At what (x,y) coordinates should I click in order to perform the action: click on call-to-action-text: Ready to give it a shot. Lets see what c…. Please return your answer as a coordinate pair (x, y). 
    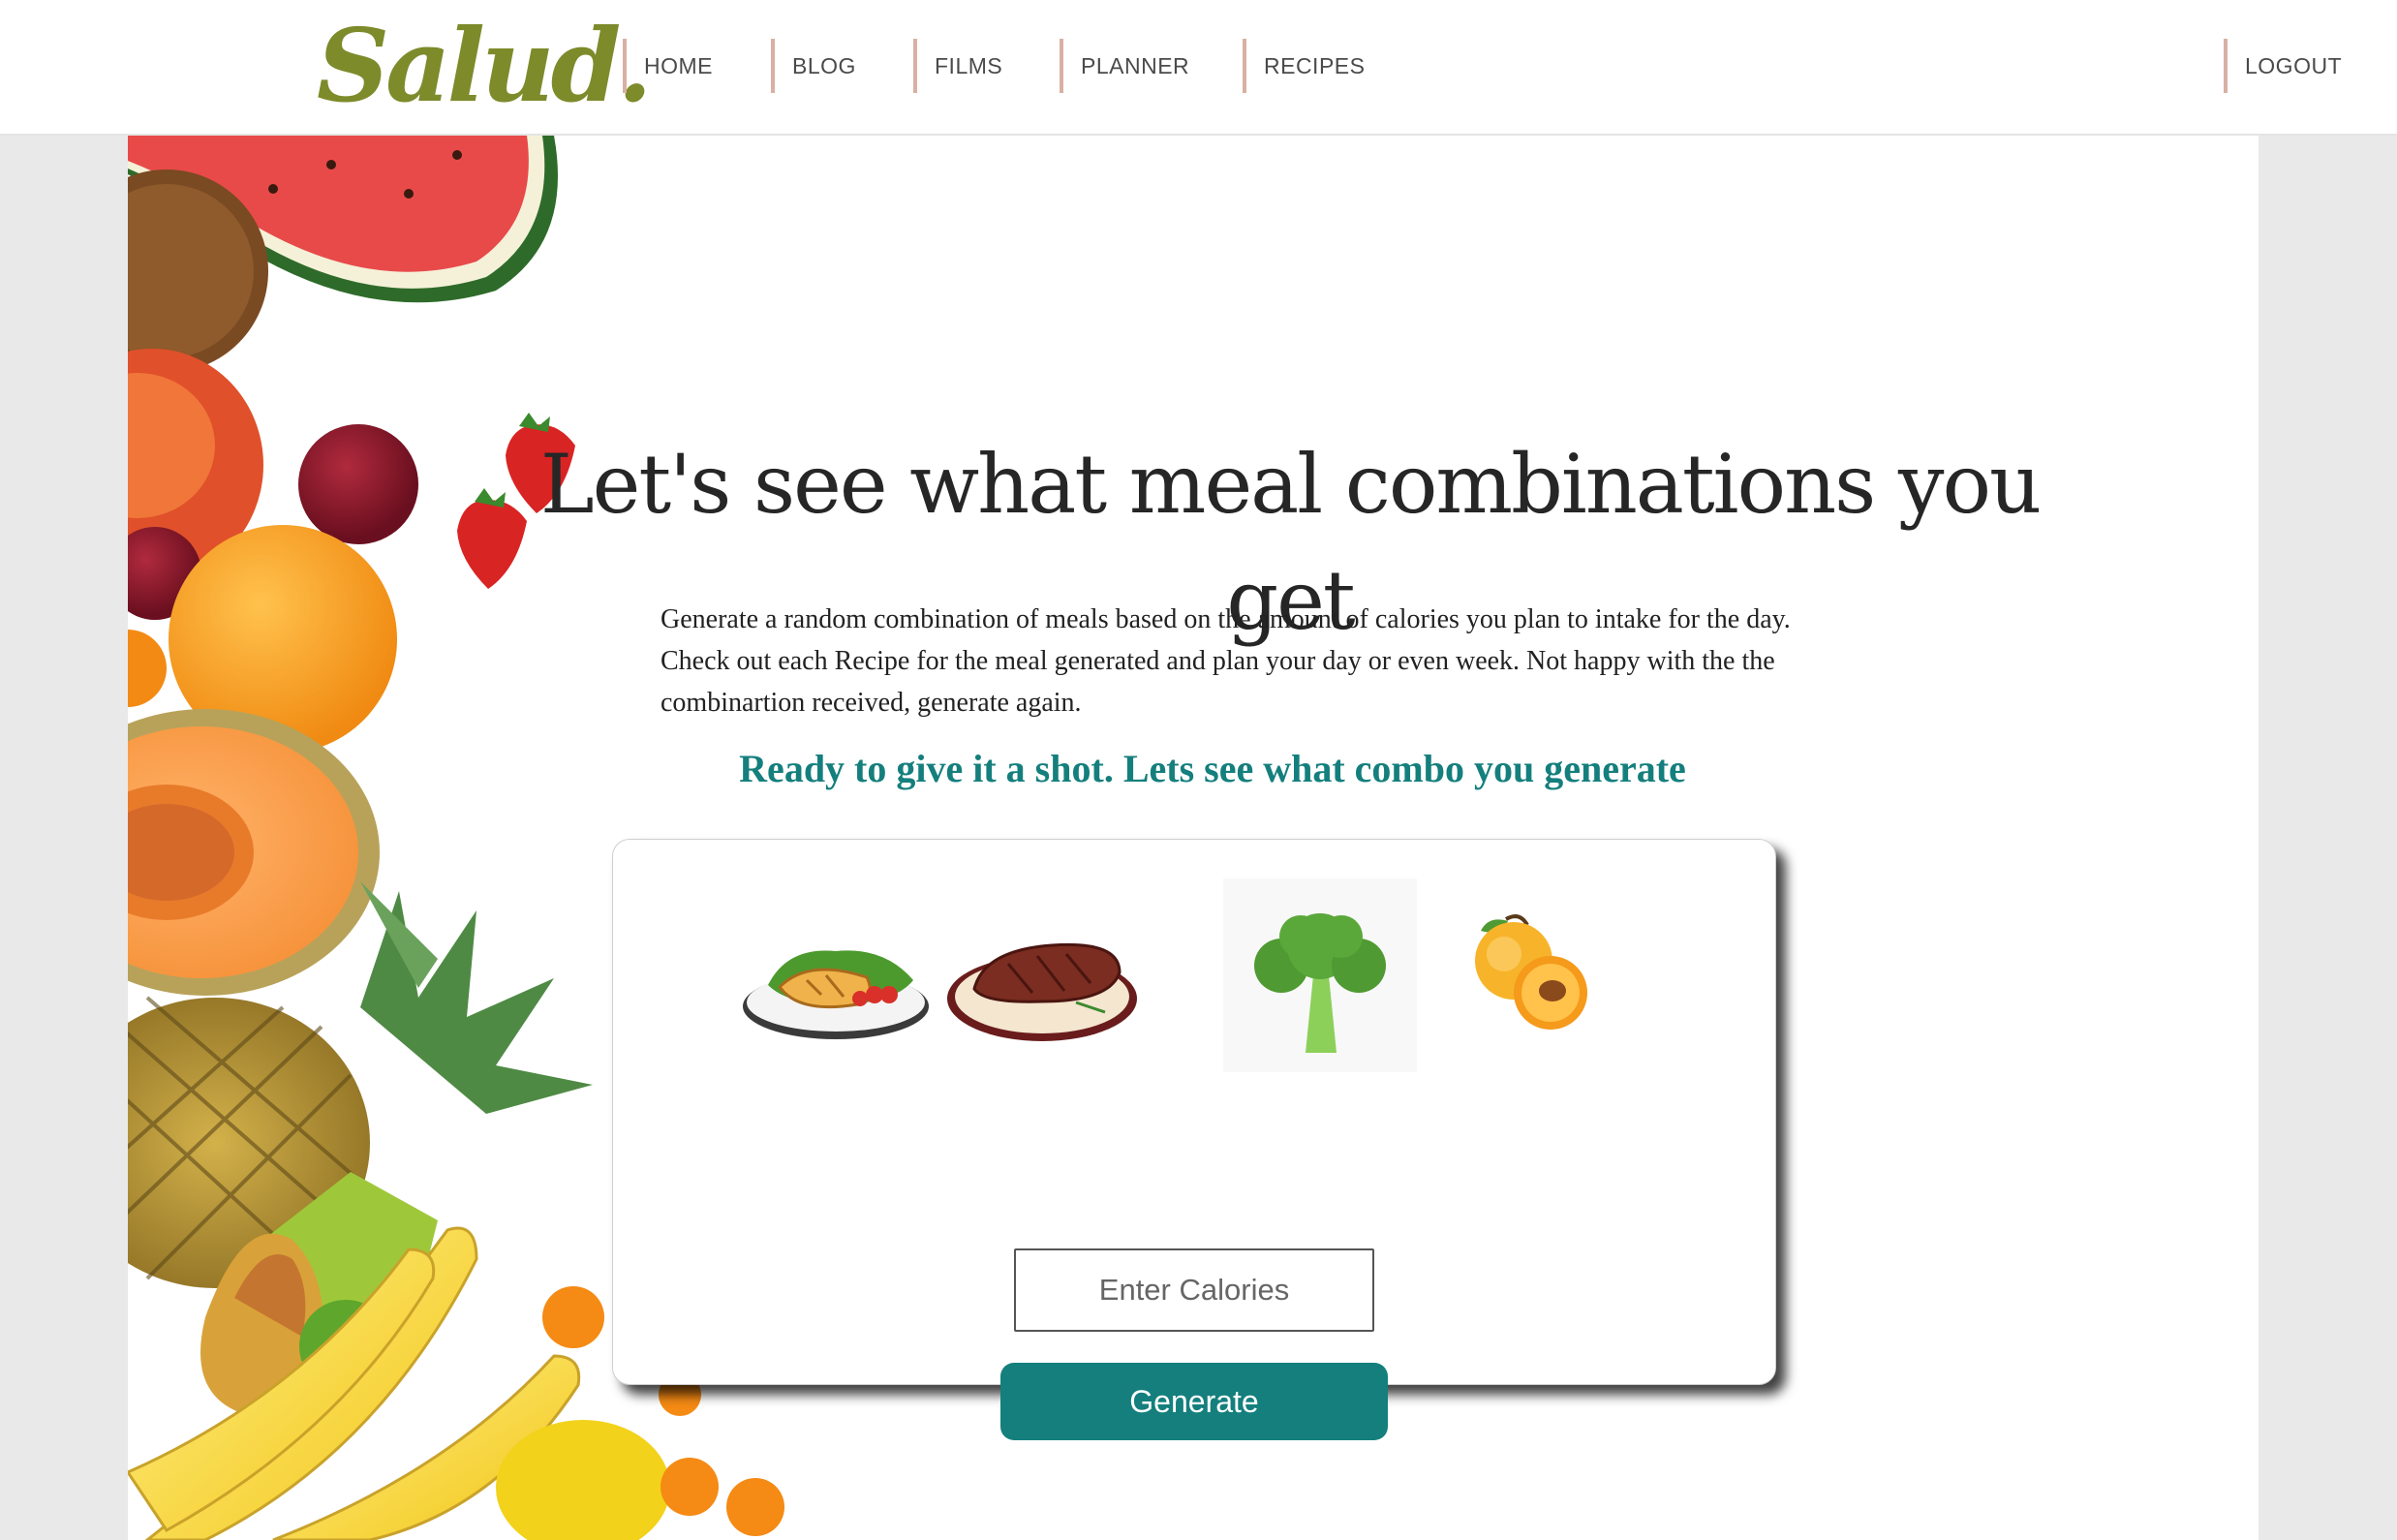
    Looking at the image, I should click on (1212, 768).